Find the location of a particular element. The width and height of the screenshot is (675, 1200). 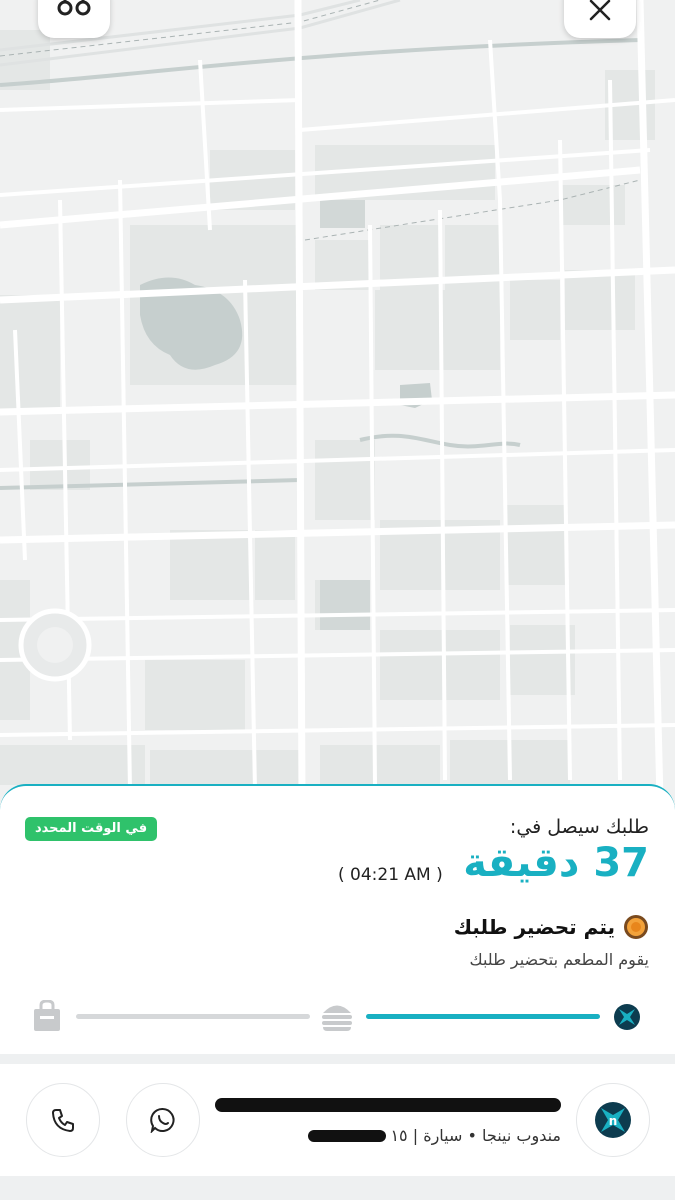

progress-tracker is located at coordinates (337, 1016).